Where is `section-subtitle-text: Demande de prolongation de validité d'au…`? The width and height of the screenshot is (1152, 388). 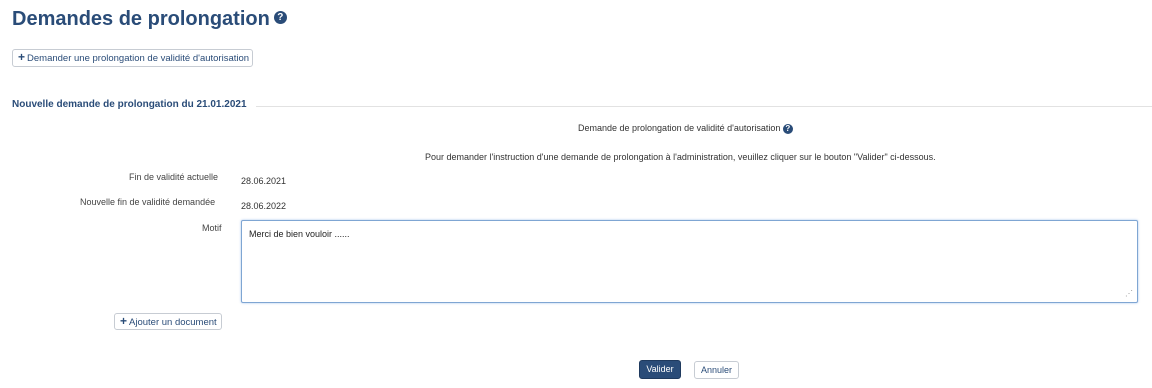 section-subtitle-text: Demande de prolongation de validité d'au… is located at coordinates (679, 128).